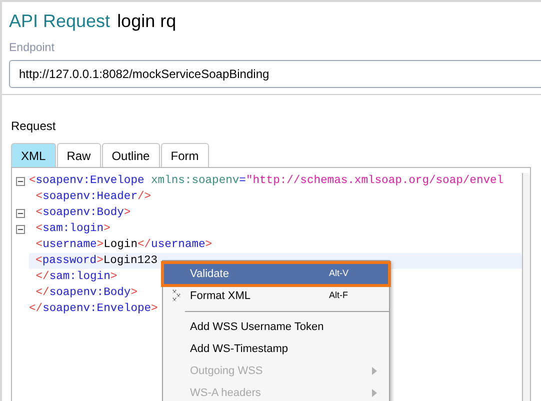 This screenshot has height=401, width=541. What do you see at coordinates (32, 48) in the screenshot?
I see `endpoint-label: Endpoint` at bounding box center [32, 48].